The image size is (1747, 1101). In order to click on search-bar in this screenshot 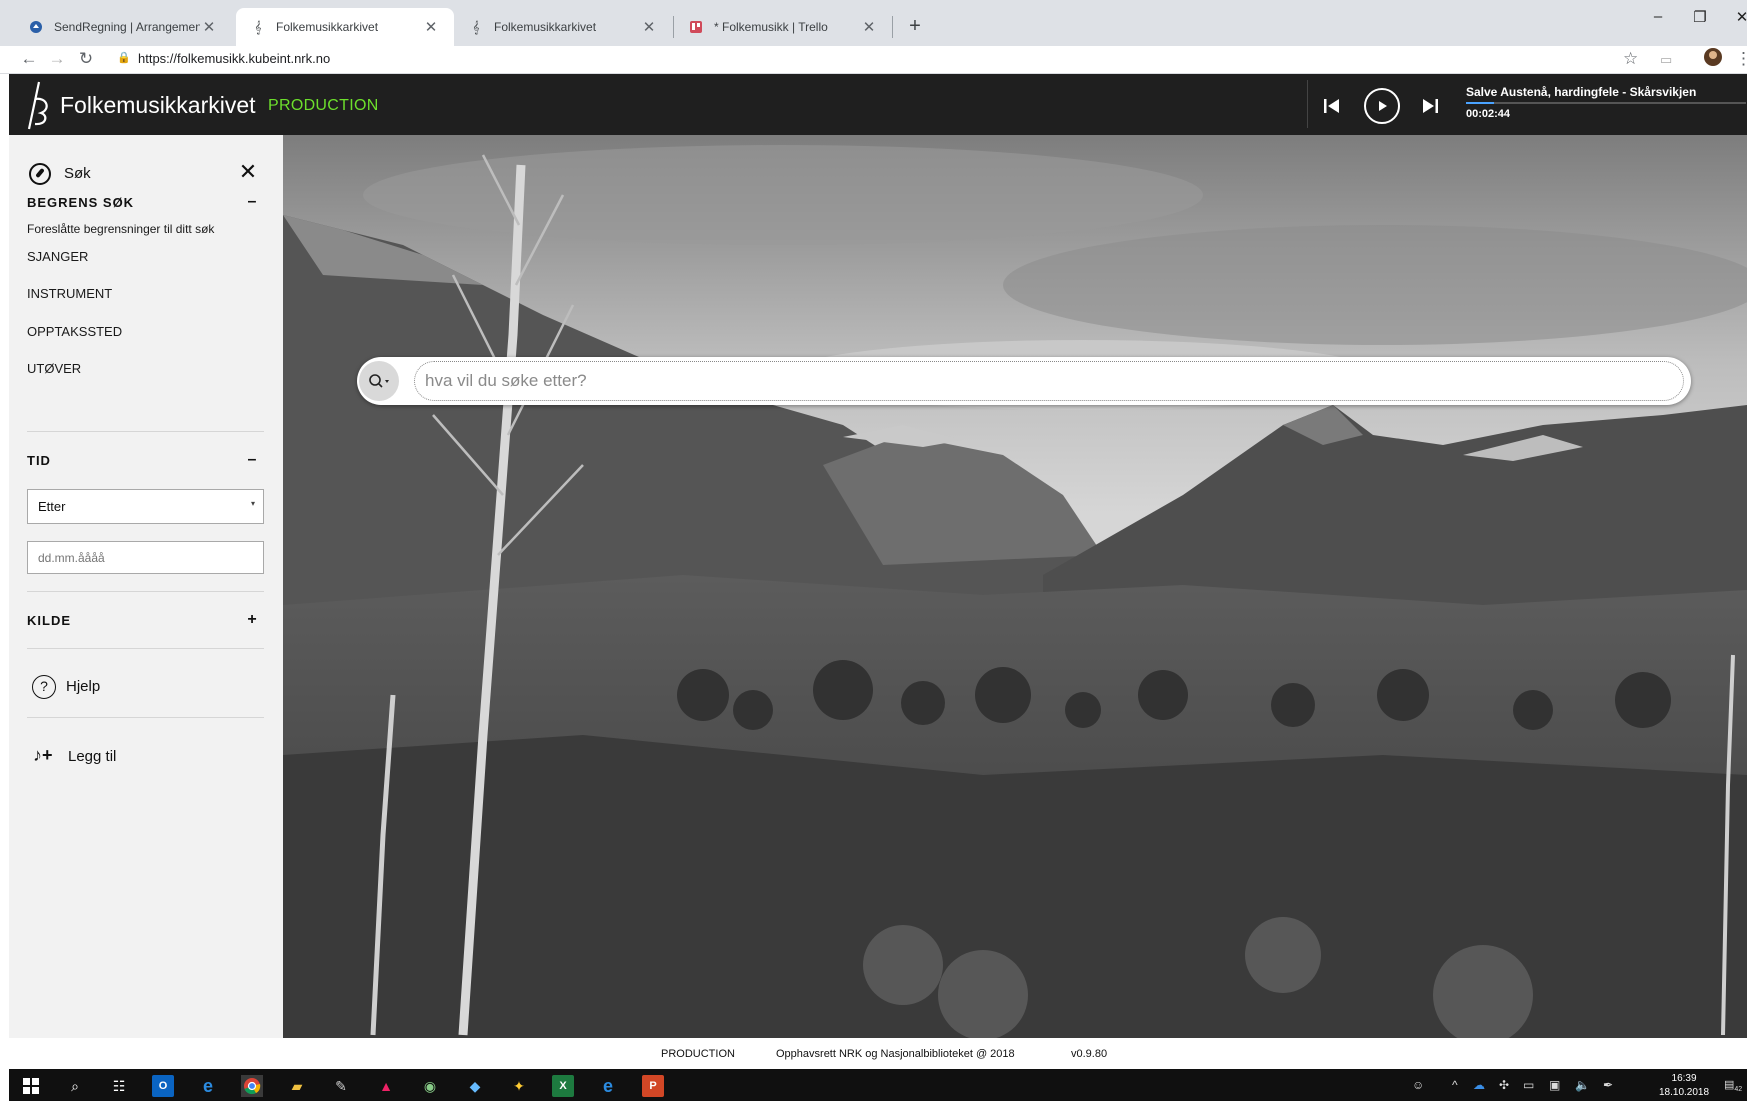, I will do `click(1024, 381)`.